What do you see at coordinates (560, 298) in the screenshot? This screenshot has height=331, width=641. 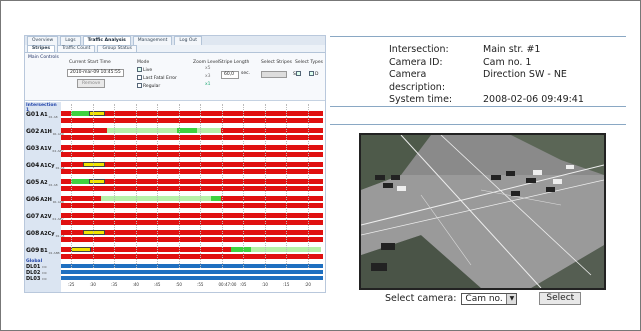 I see `select-camera-button: Select` at bounding box center [560, 298].